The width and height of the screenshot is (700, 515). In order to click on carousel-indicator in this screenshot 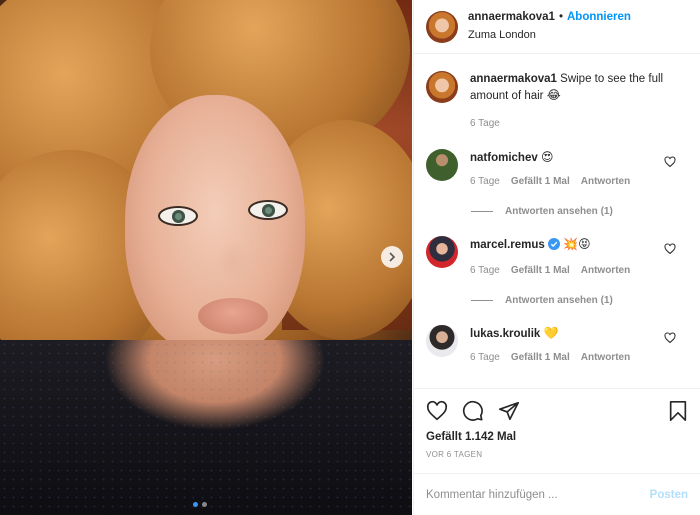, I will do `click(200, 504)`.